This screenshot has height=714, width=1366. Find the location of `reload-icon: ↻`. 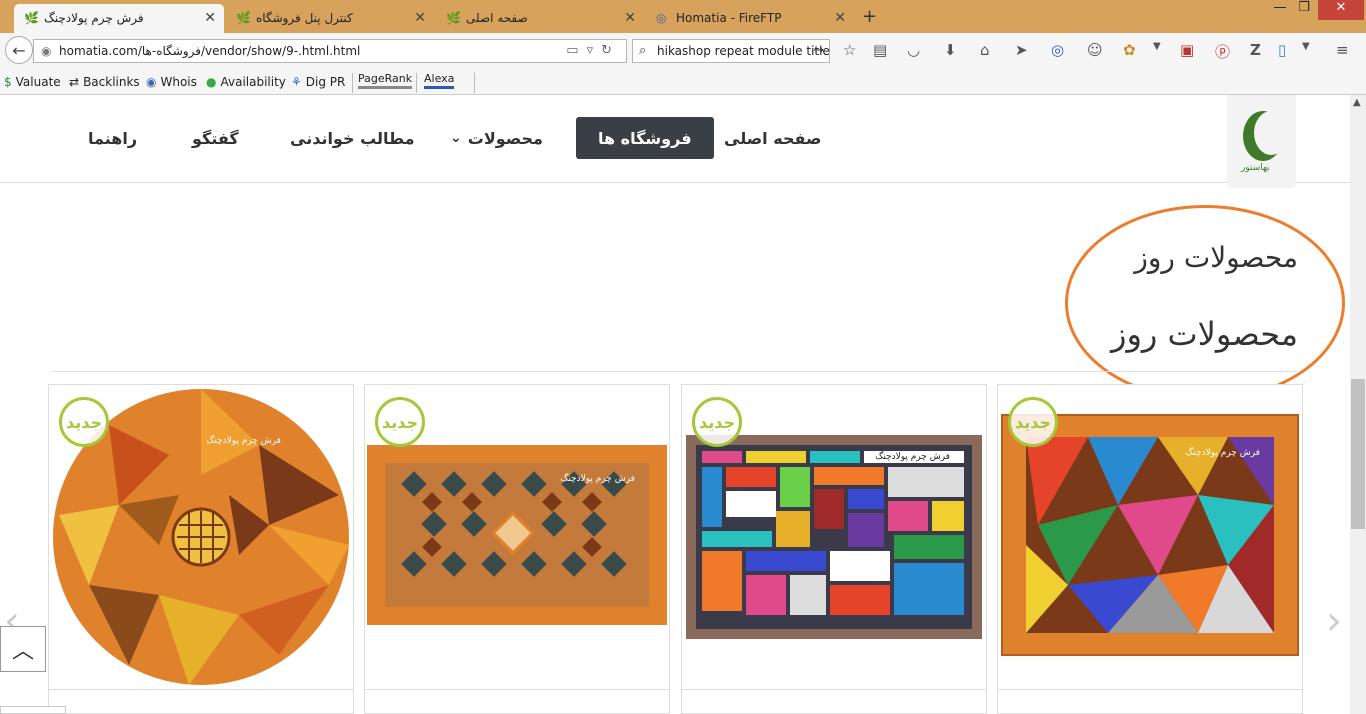

reload-icon: ↻ is located at coordinates (610, 50).